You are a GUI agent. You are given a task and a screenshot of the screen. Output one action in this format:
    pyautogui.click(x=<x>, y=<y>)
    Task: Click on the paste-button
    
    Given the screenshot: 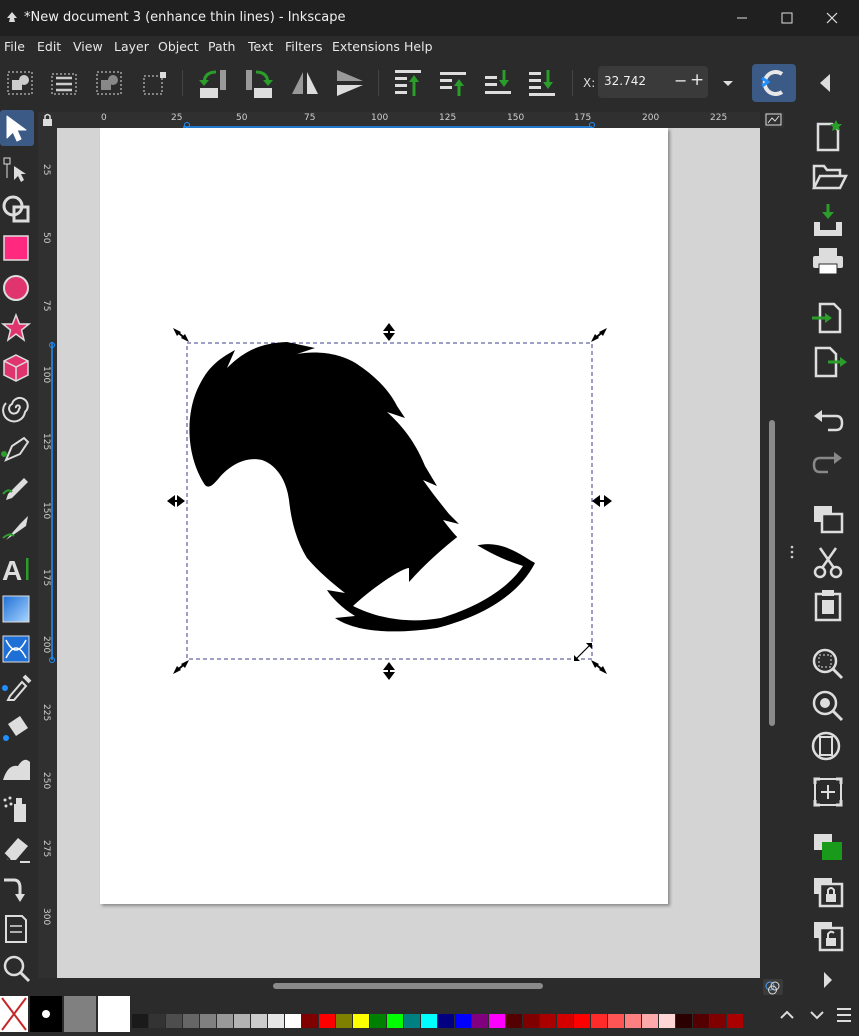 What is the action you would take?
    pyautogui.click(x=828, y=605)
    